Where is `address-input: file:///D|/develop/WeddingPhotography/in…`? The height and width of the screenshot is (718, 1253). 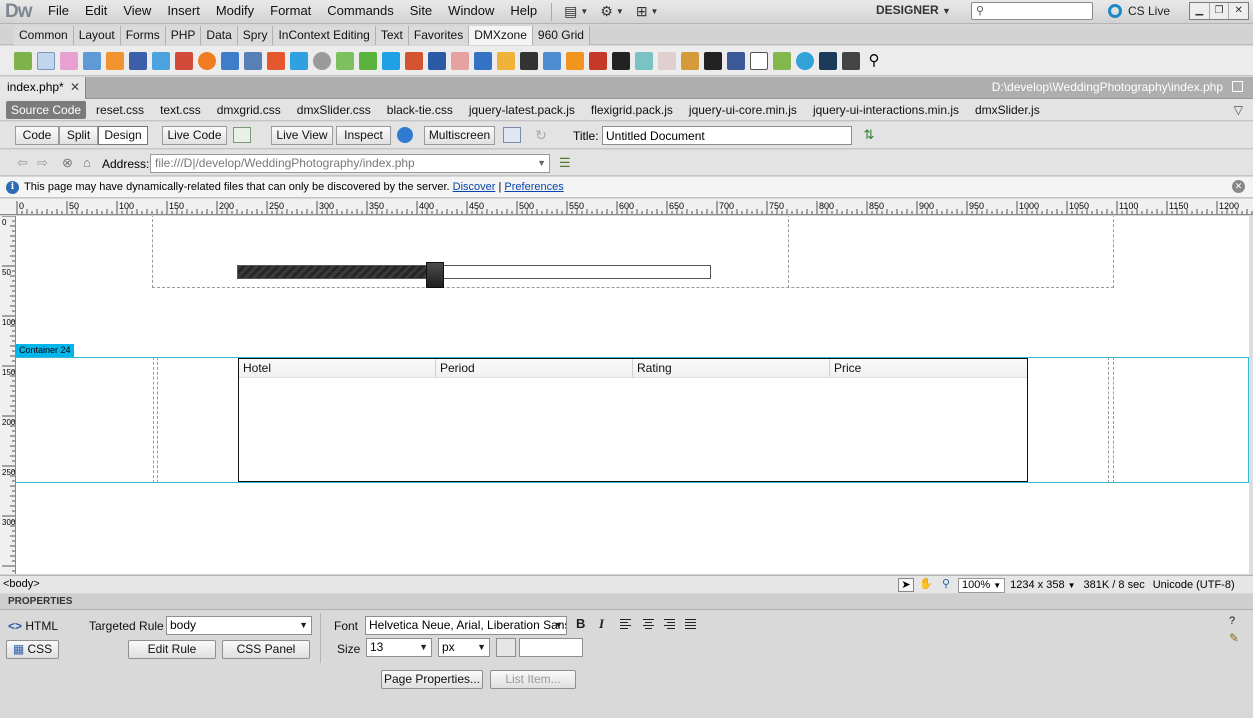 address-input: file:///D|/develop/WeddingPhotography/in… is located at coordinates (350, 163).